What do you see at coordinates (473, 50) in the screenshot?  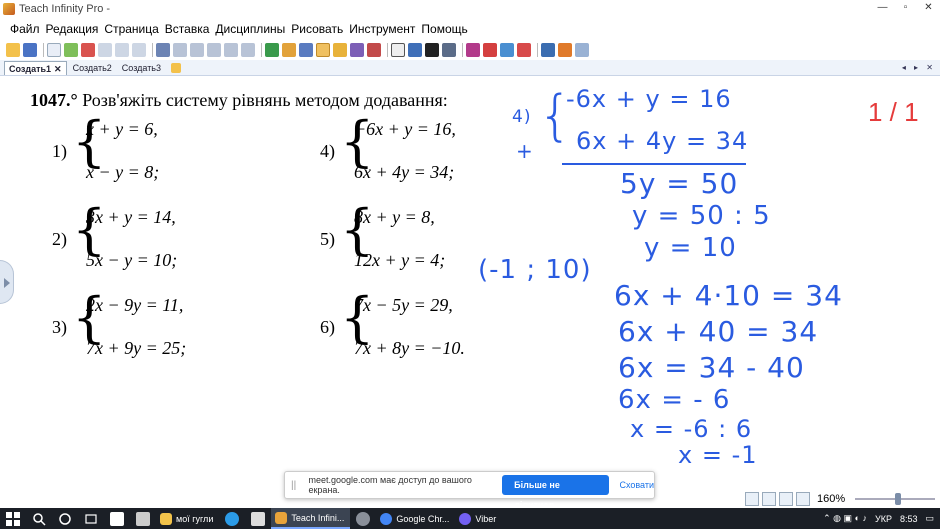 I see `formula-icon` at bounding box center [473, 50].